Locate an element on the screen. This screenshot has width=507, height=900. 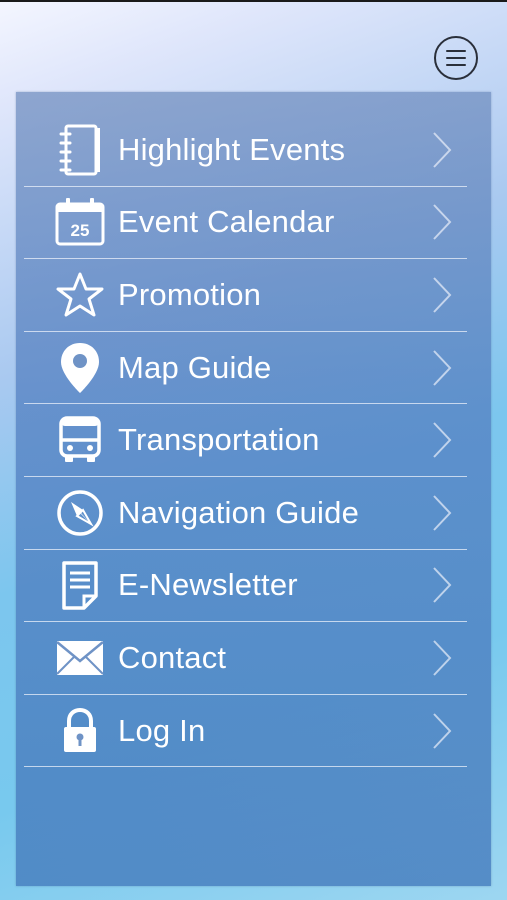
menu-item-event-calendar: 25 Event Calendar is located at coordinates (245, 223).